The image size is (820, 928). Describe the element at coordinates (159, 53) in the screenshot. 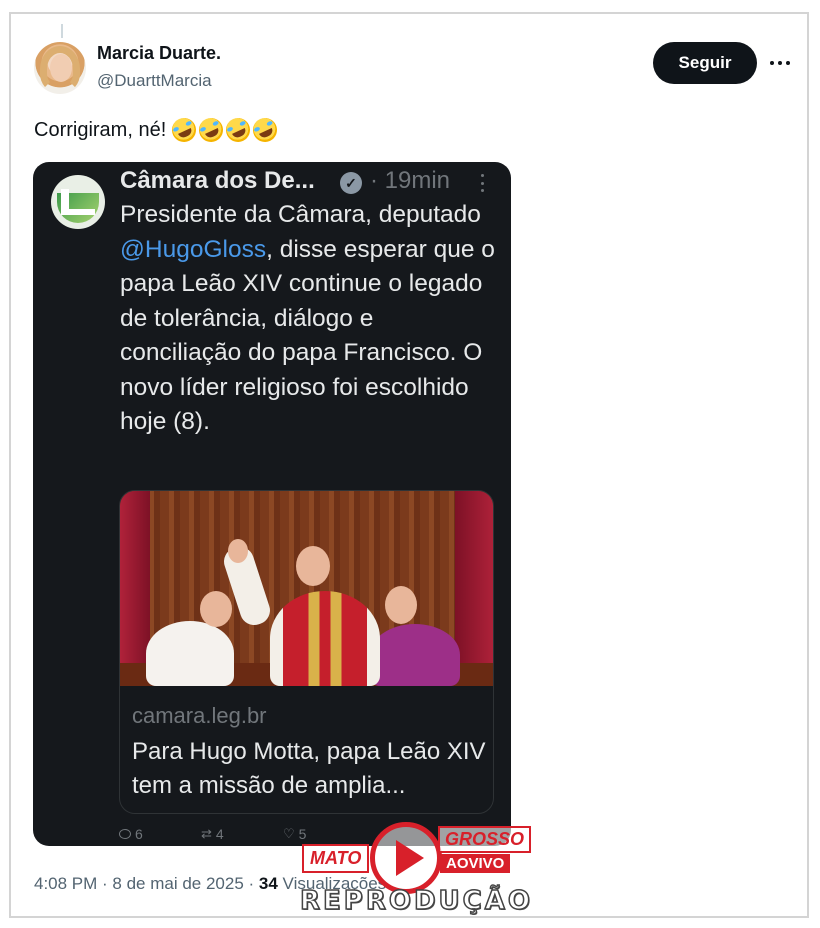

I see `display-name: Marcia Duarte.` at that location.